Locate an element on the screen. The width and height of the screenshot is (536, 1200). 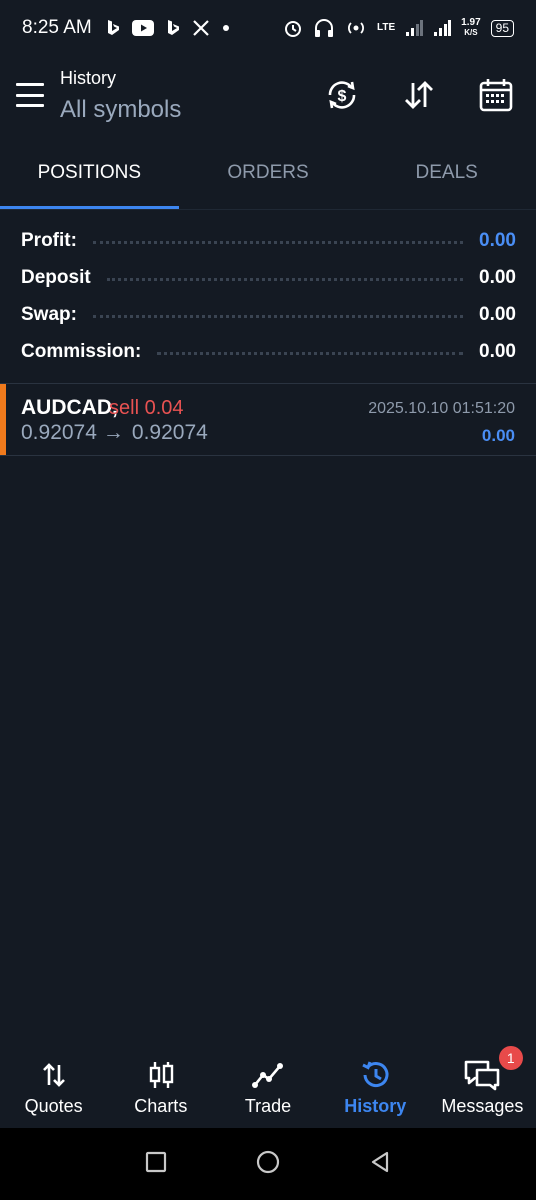
bottom-nav: Quotes Charts Trade History Messages 1 is located at coordinates (268, 1087).